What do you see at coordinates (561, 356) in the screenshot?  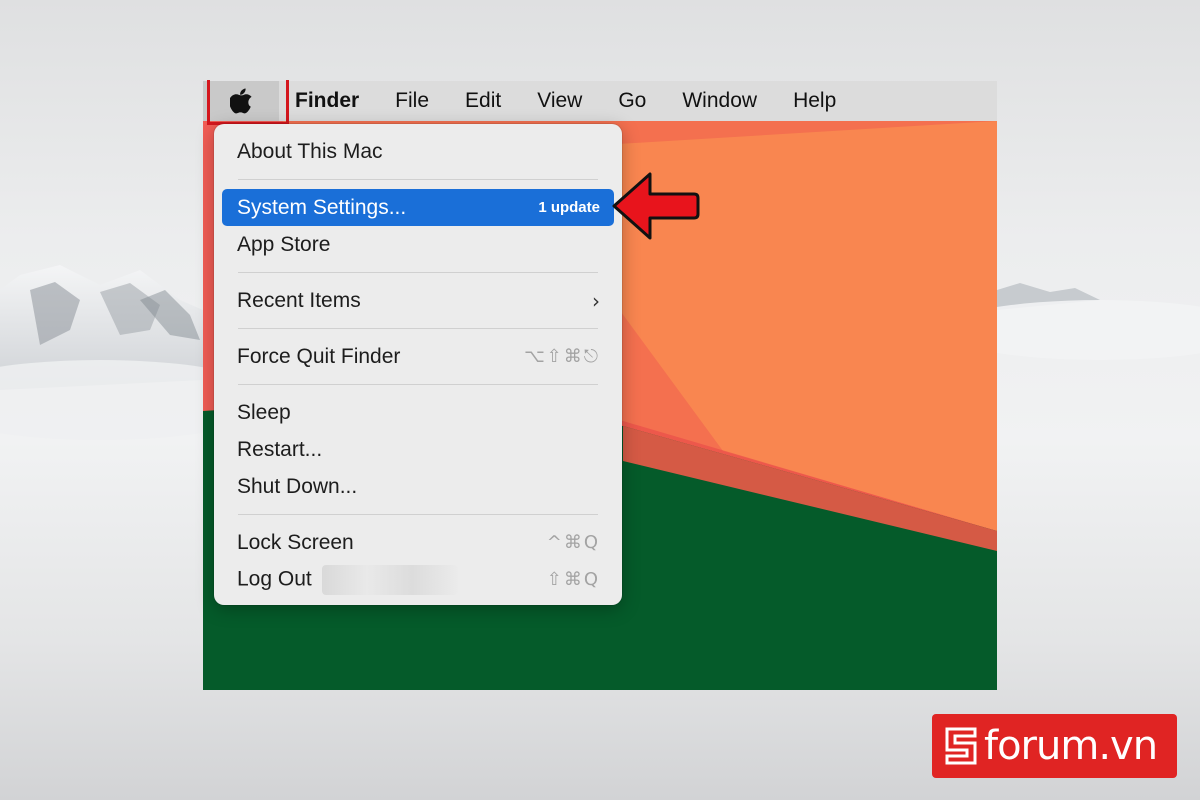 I see `shortcut-force-quit: ⌥⇧⌘⎋` at bounding box center [561, 356].